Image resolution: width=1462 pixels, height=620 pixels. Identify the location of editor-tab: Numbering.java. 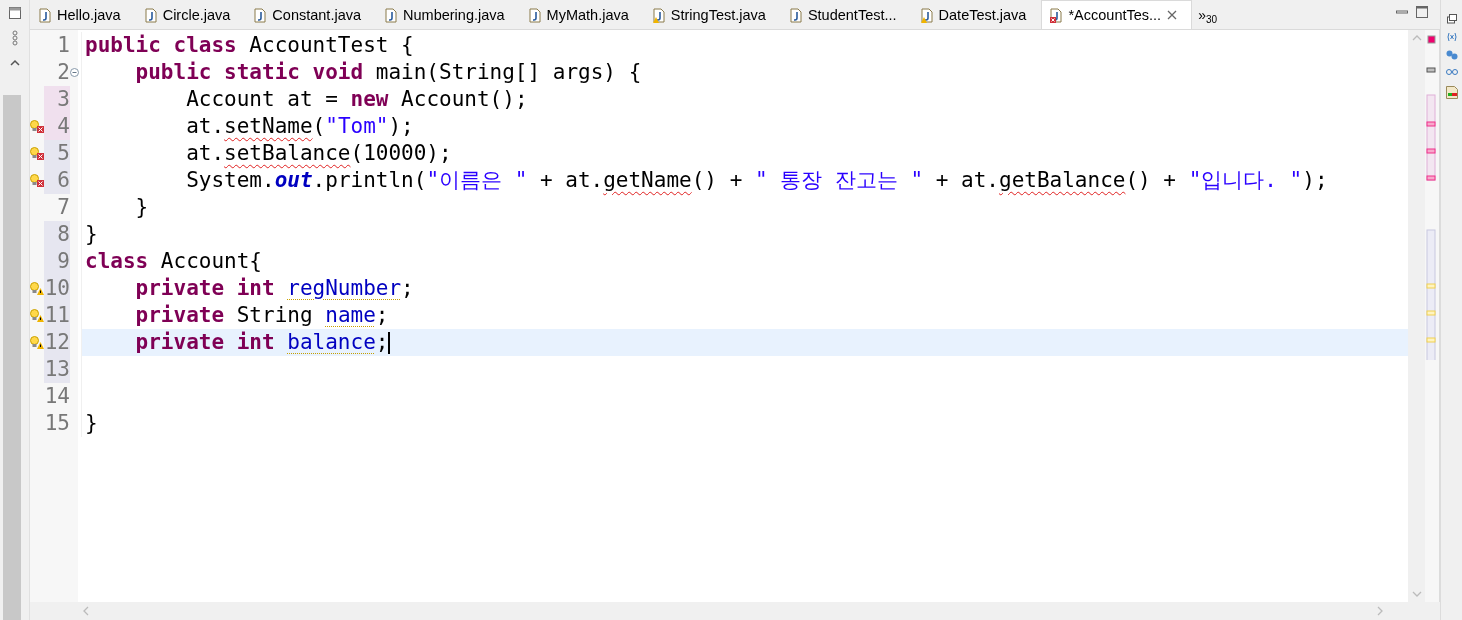
(448, 14).